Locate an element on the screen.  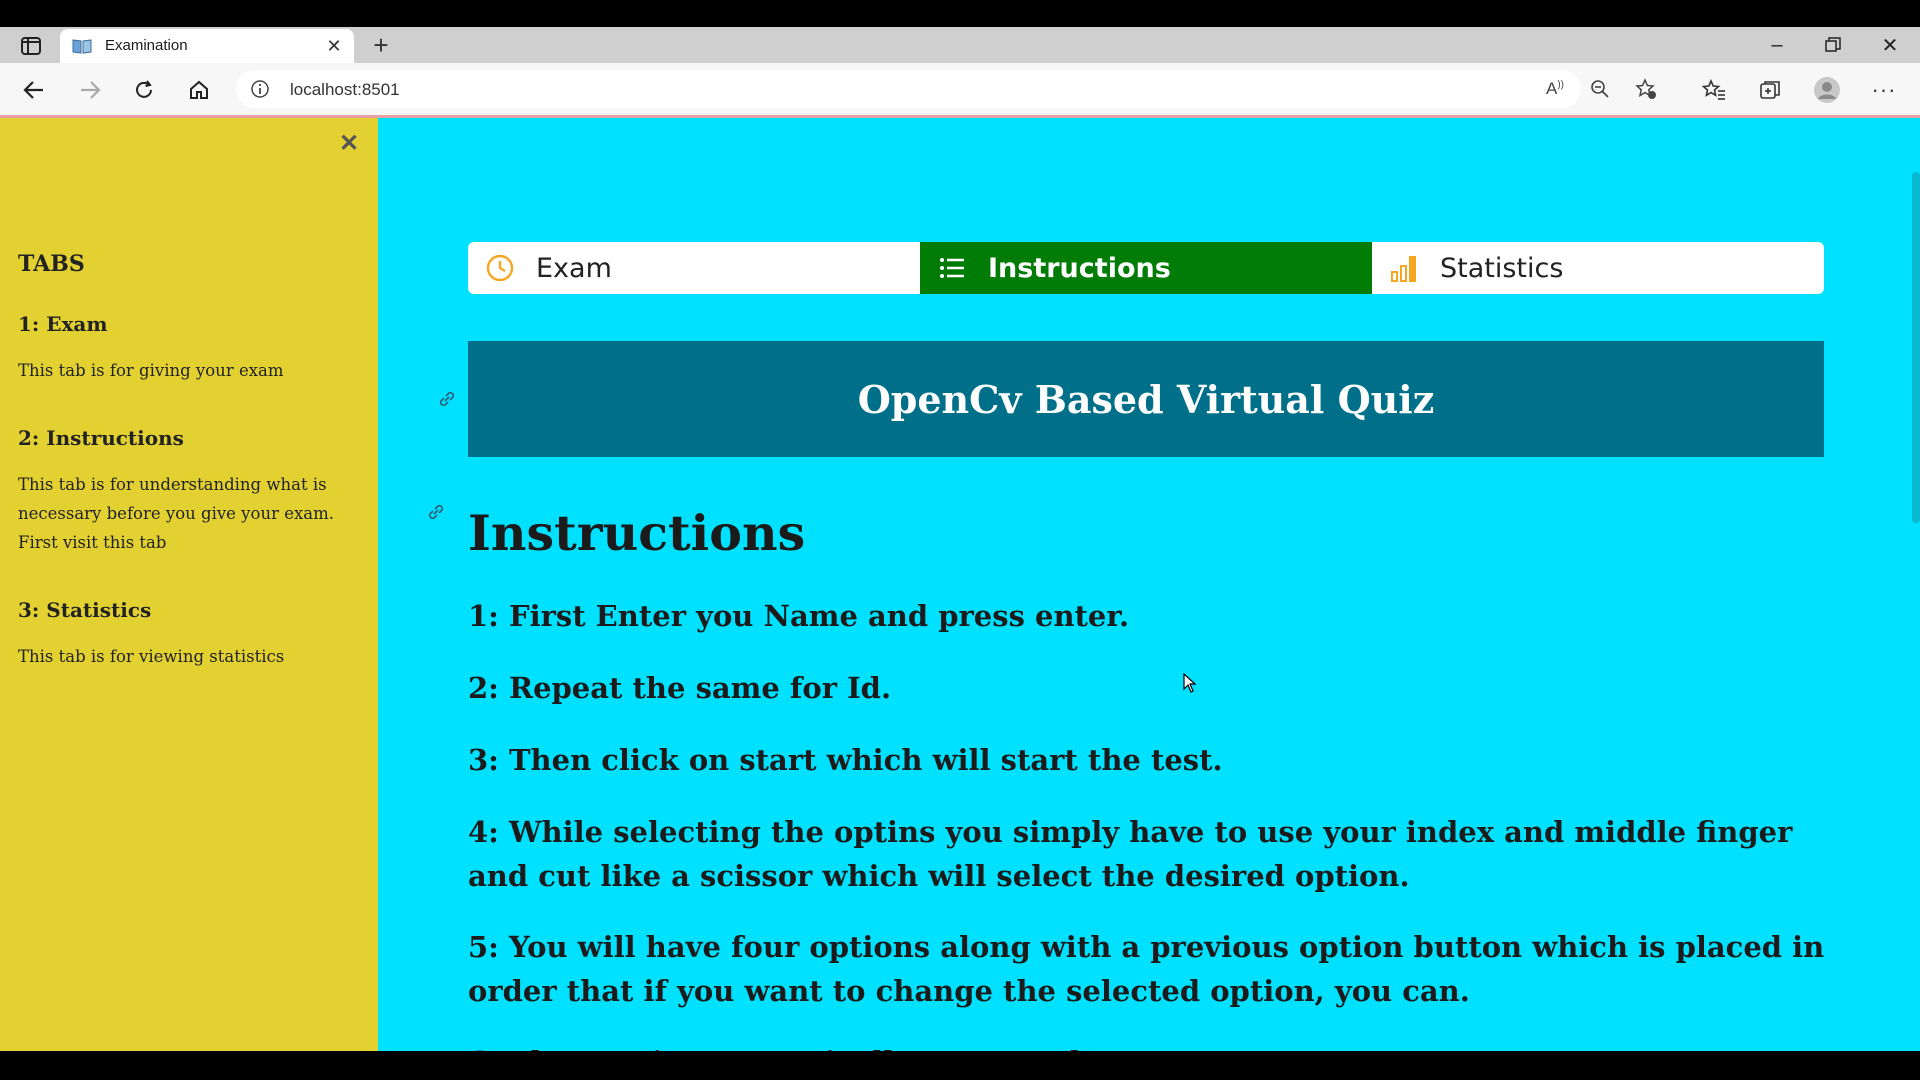
add-favorite-button is located at coordinates (1646, 89).